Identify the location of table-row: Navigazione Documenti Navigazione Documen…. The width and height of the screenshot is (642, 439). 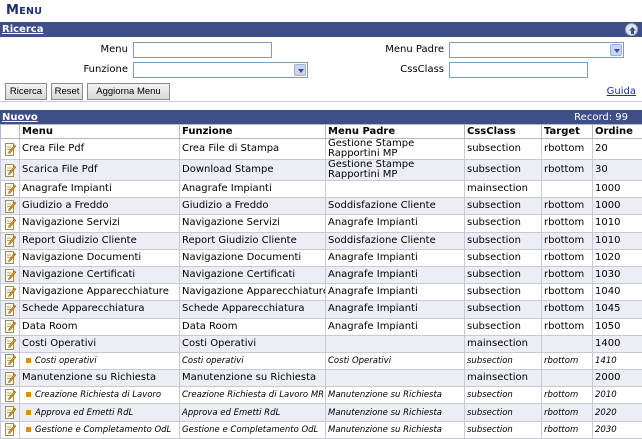
(321, 257).